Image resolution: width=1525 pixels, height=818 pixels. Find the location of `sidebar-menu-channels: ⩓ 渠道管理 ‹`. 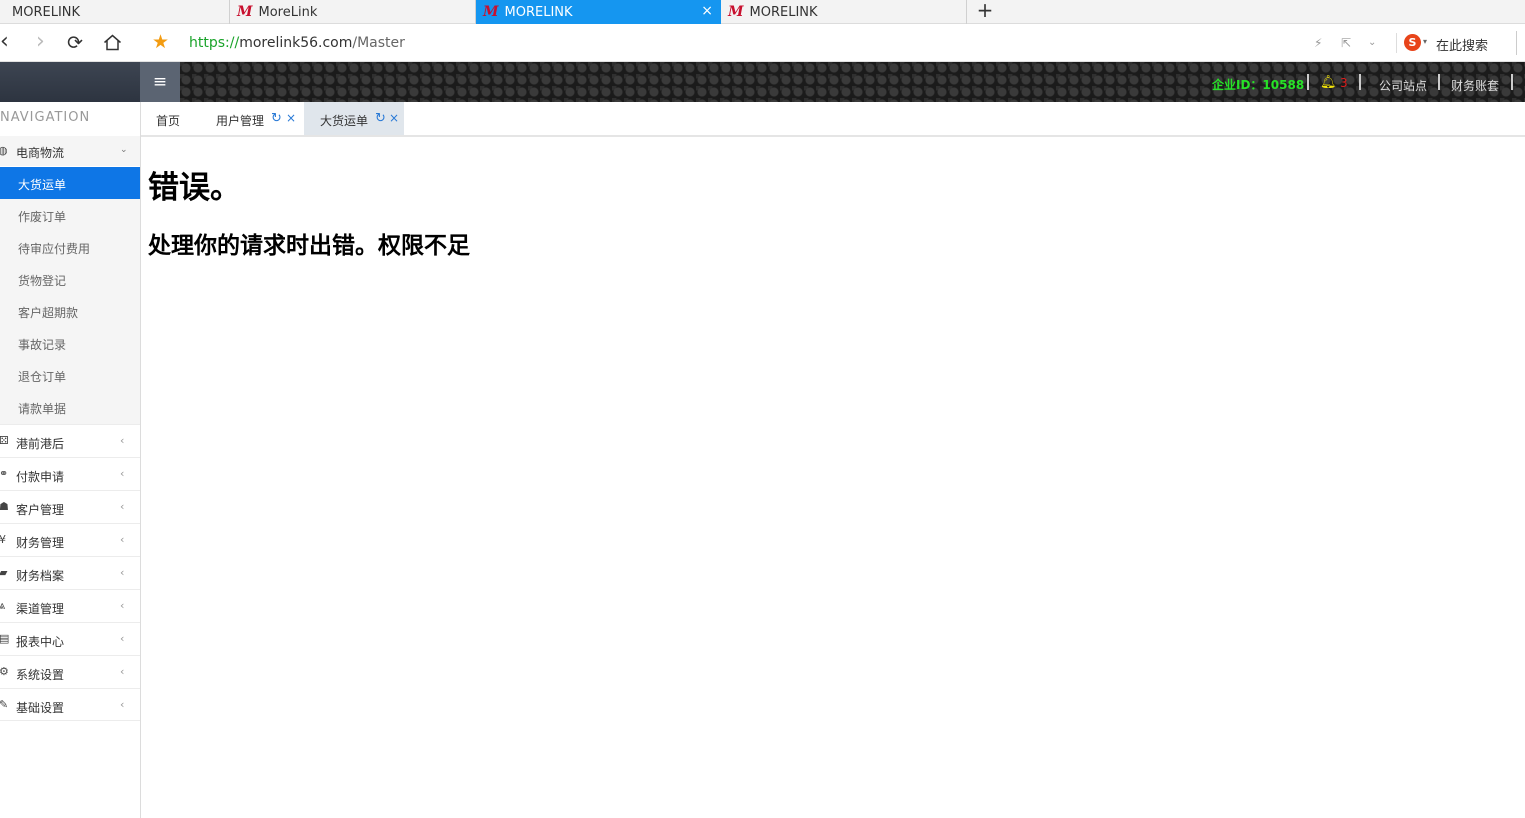

sidebar-menu-channels: ⩓ 渠道管理 ‹ is located at coordinates (70, 605).